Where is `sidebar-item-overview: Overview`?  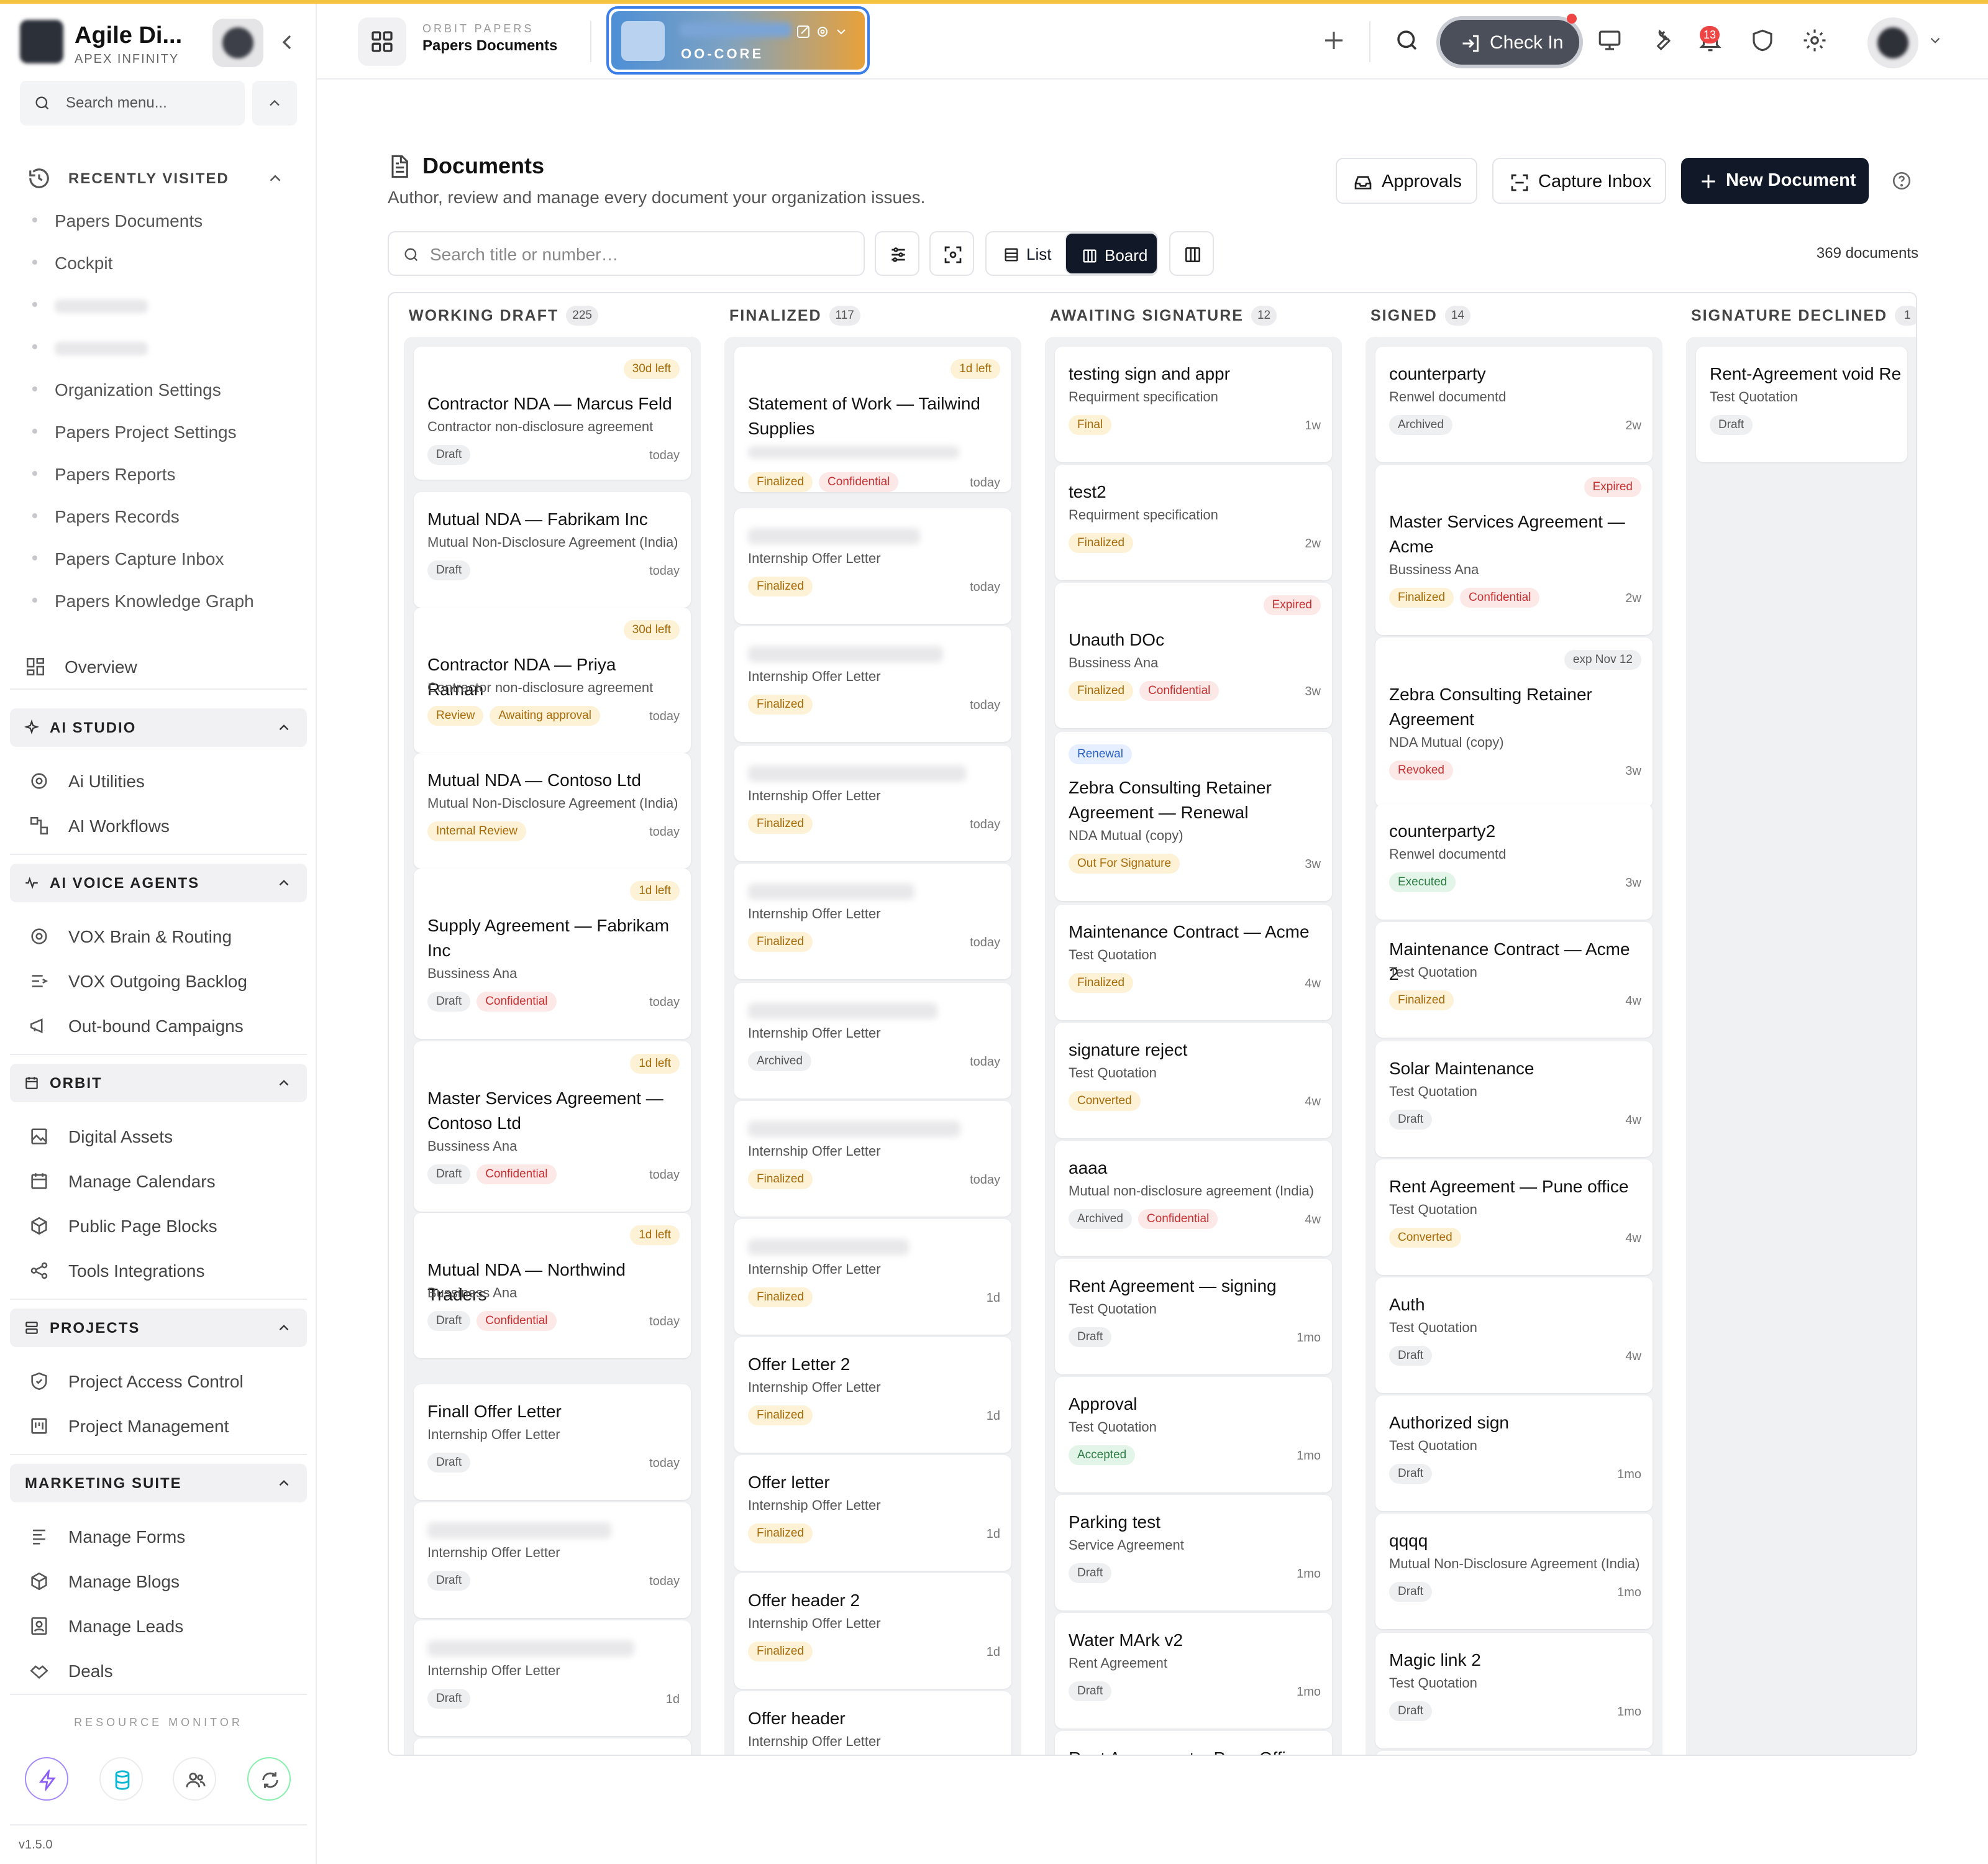
sidebar-item-overview: Overview is located at coordinates (161, 666).